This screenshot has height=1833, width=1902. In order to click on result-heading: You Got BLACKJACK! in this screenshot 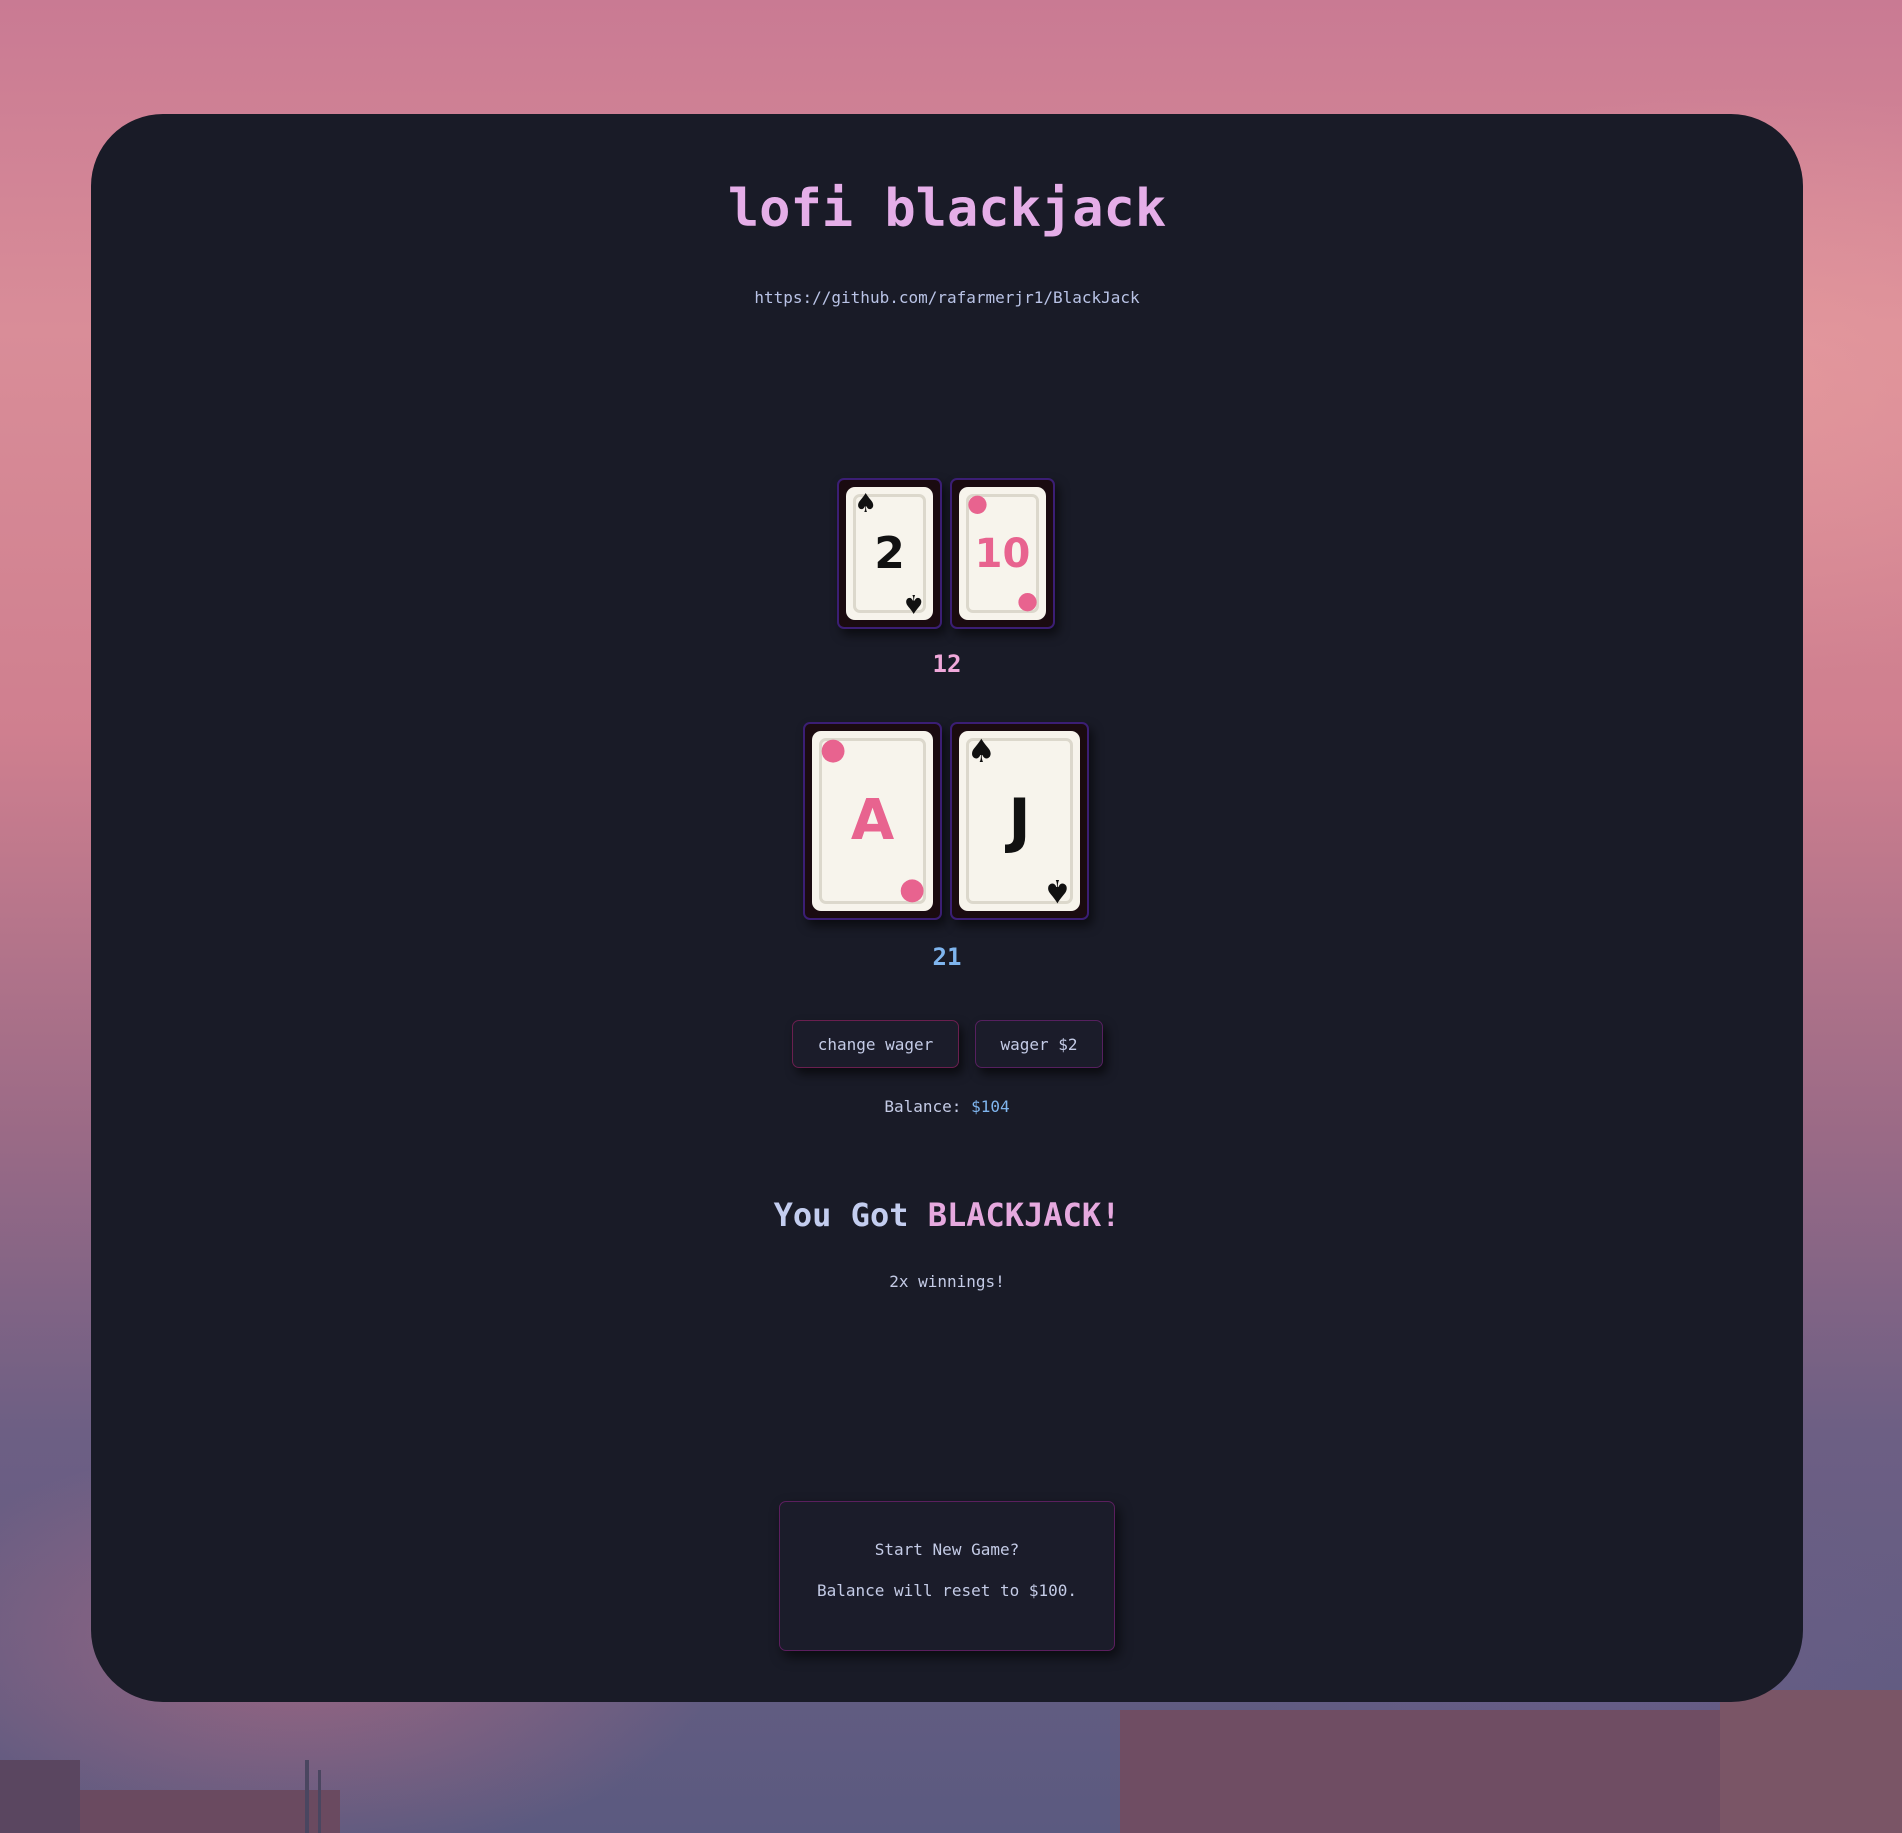, I will do `click(947, 1215)`.